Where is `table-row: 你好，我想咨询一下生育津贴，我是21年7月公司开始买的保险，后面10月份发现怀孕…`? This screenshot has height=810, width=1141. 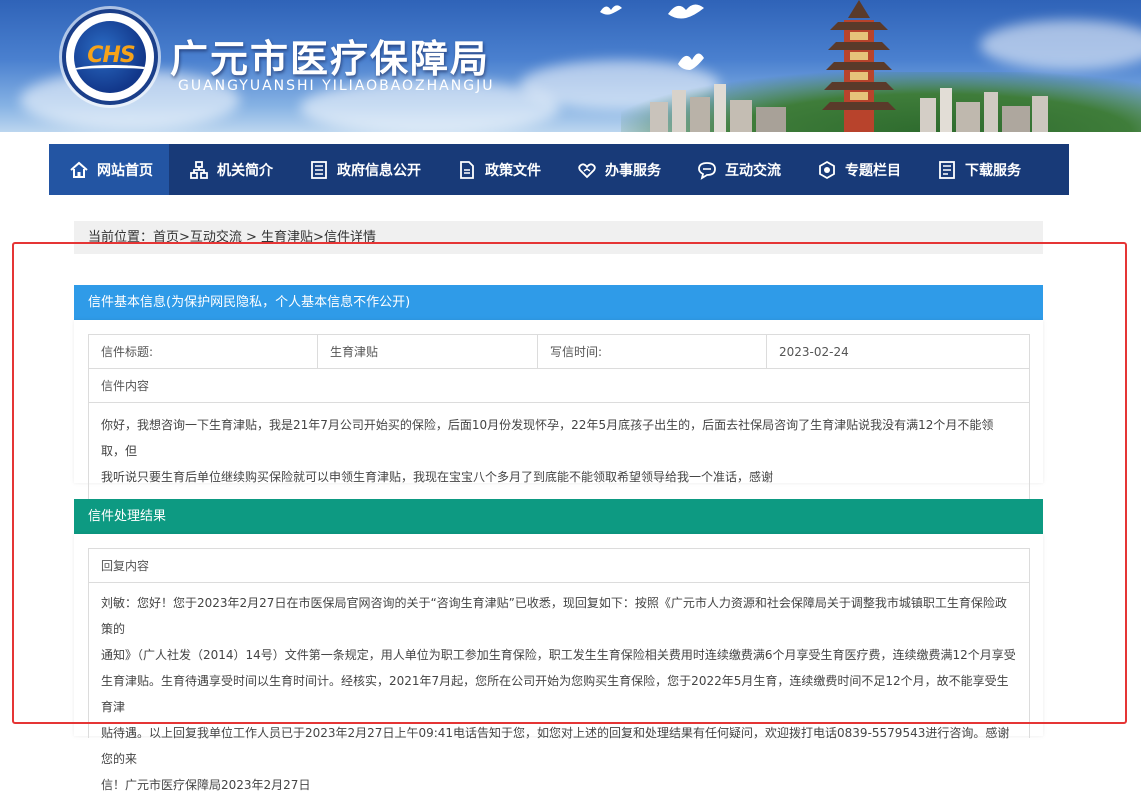 table-row: 你好，我想咨询一下生育津贴，我是21年7月公司开始买的保险，后面10月份发现怀孕… is located at coordinates (559, 452).